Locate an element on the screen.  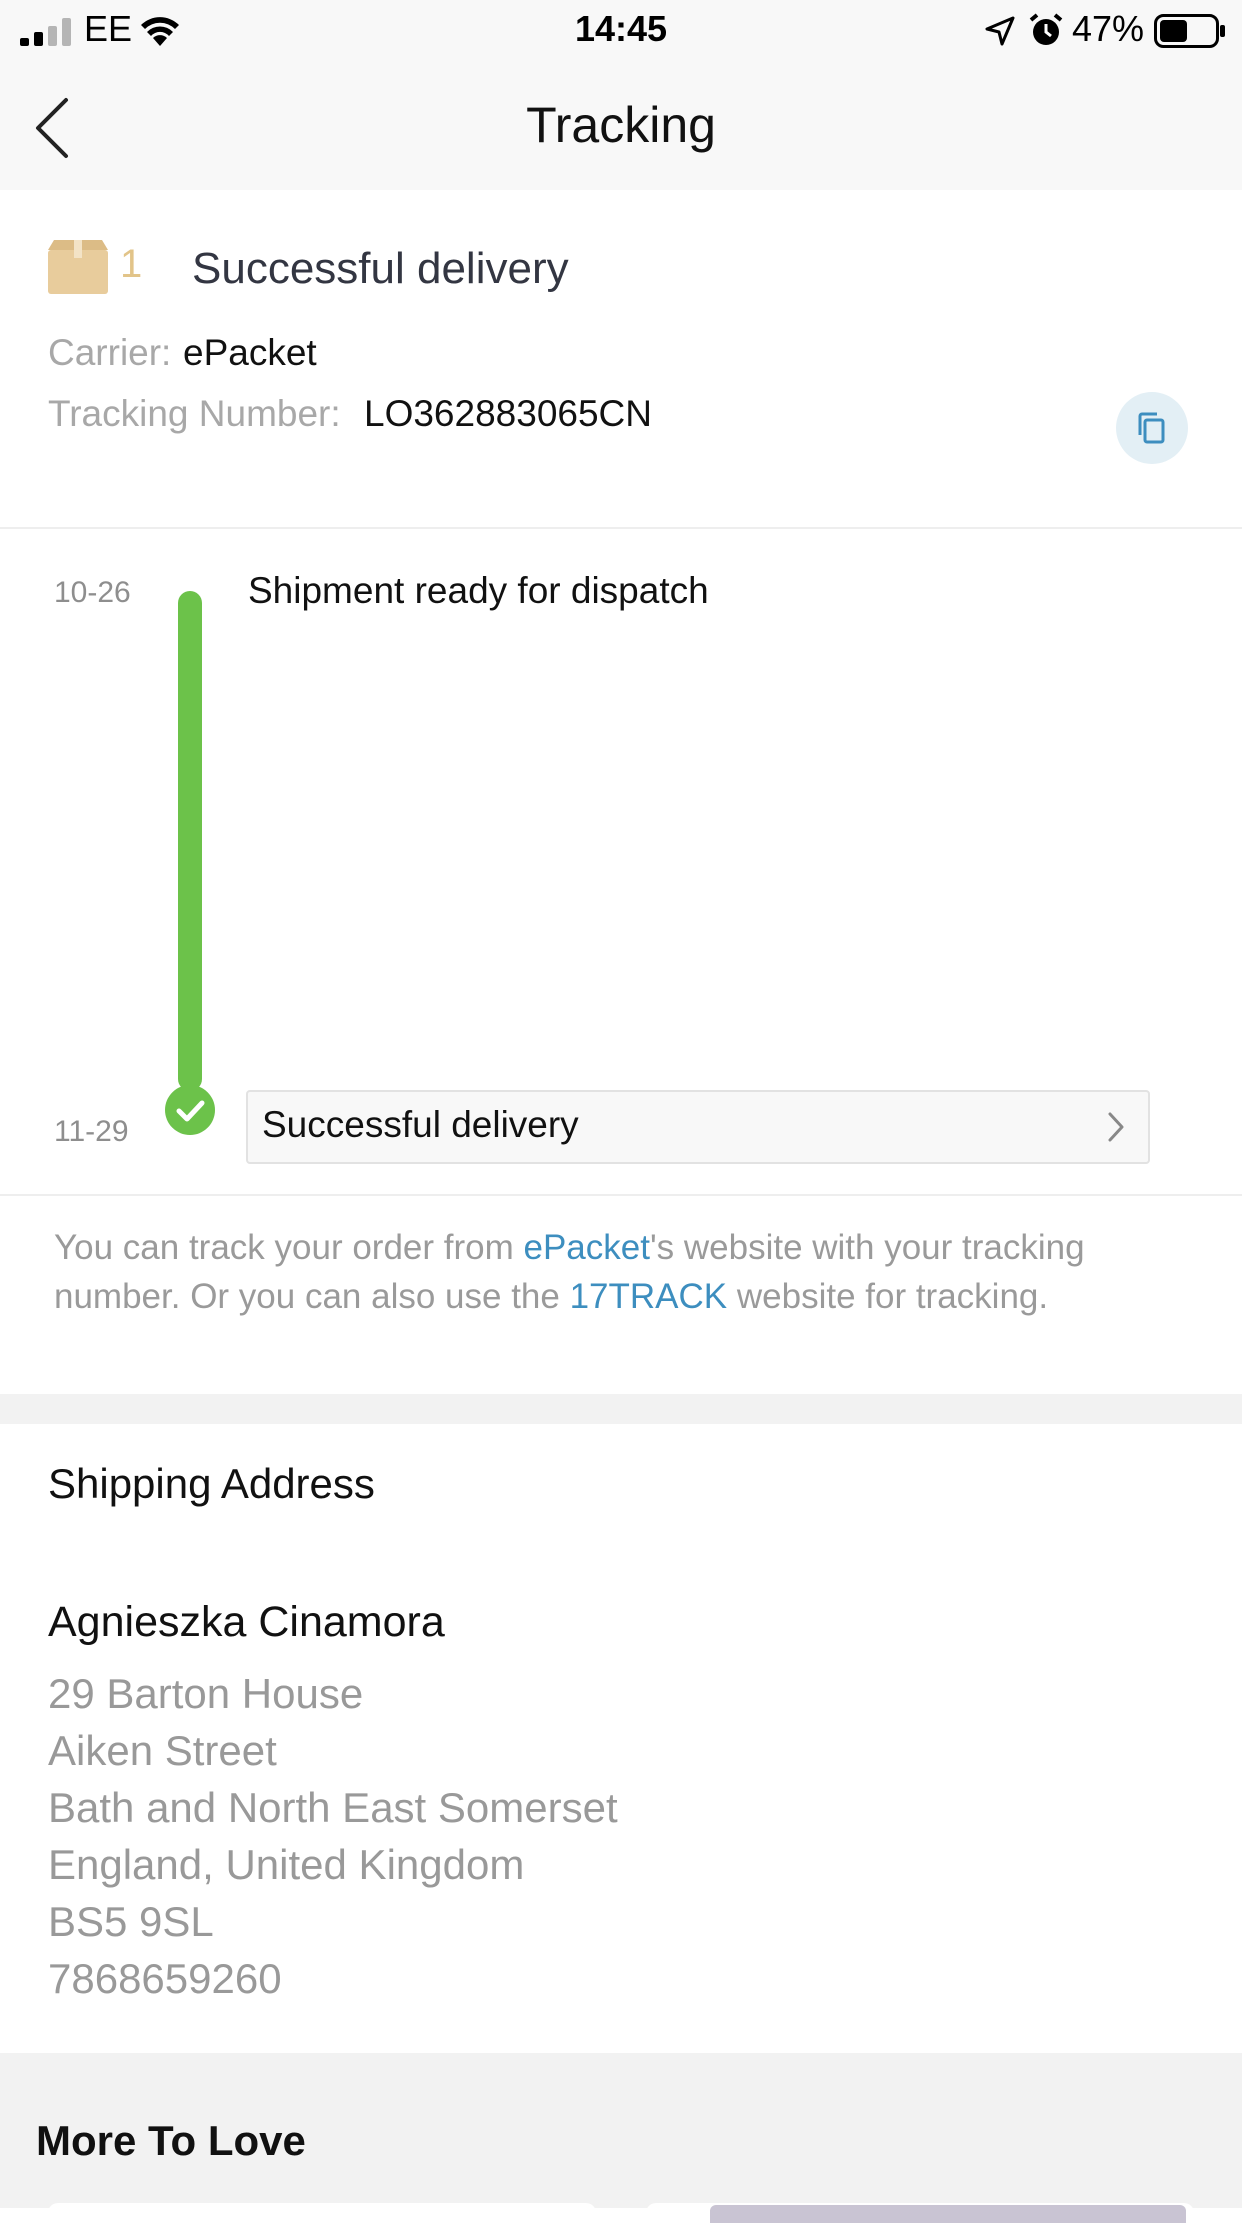
address-line: 29 Barton House is located at coordinates (206, 1693).